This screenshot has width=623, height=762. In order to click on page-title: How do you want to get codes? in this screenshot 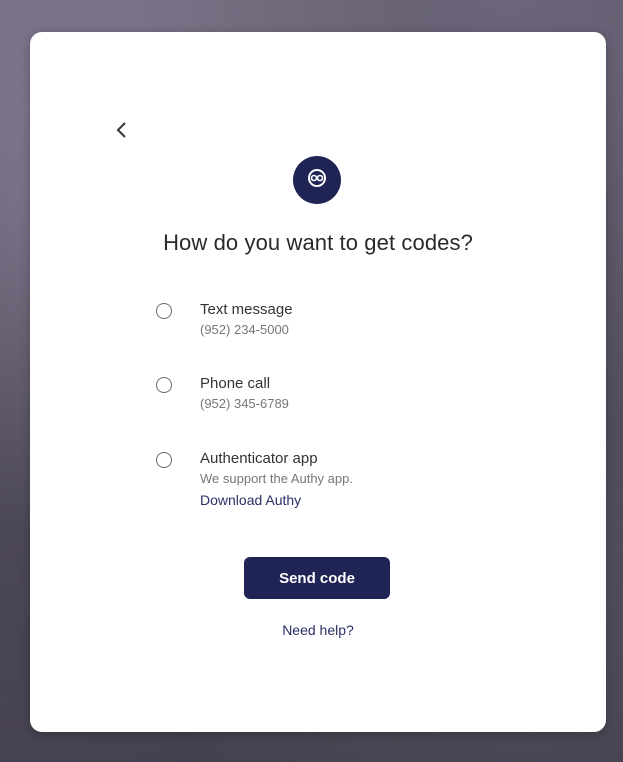, I will do `click(318, 242)`.